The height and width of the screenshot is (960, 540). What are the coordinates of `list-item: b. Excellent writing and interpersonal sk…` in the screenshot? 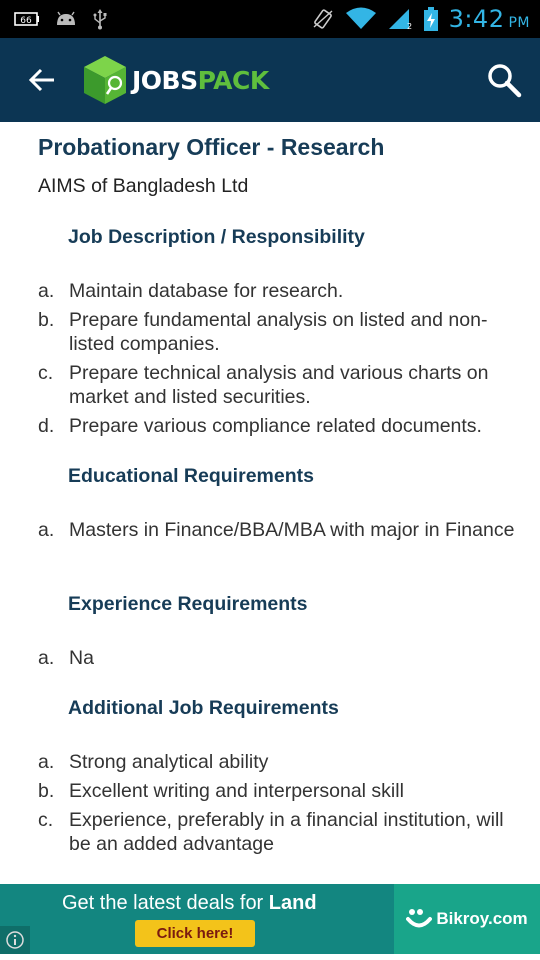 It's located at (221, 791).